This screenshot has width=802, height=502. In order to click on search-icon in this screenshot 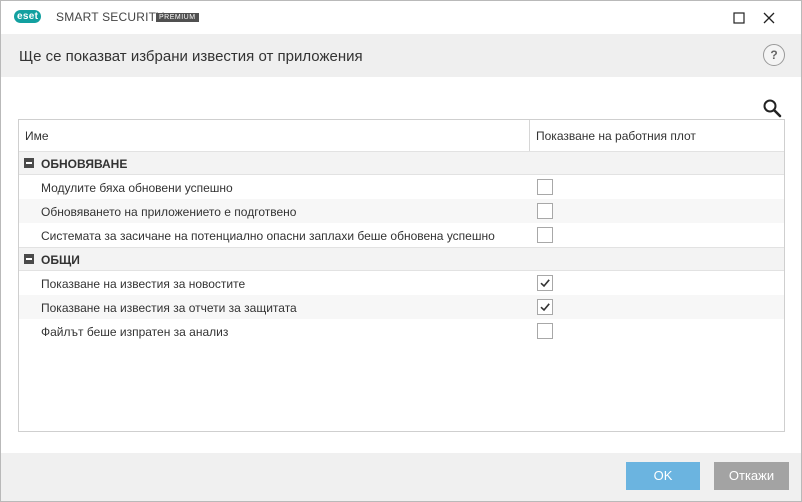, I will do `click(772, 108)`.